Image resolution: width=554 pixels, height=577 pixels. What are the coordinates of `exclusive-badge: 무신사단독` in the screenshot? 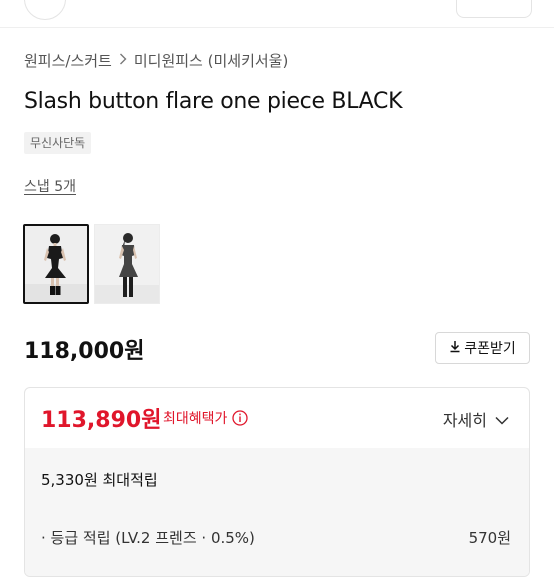 It's located at (58, 143).